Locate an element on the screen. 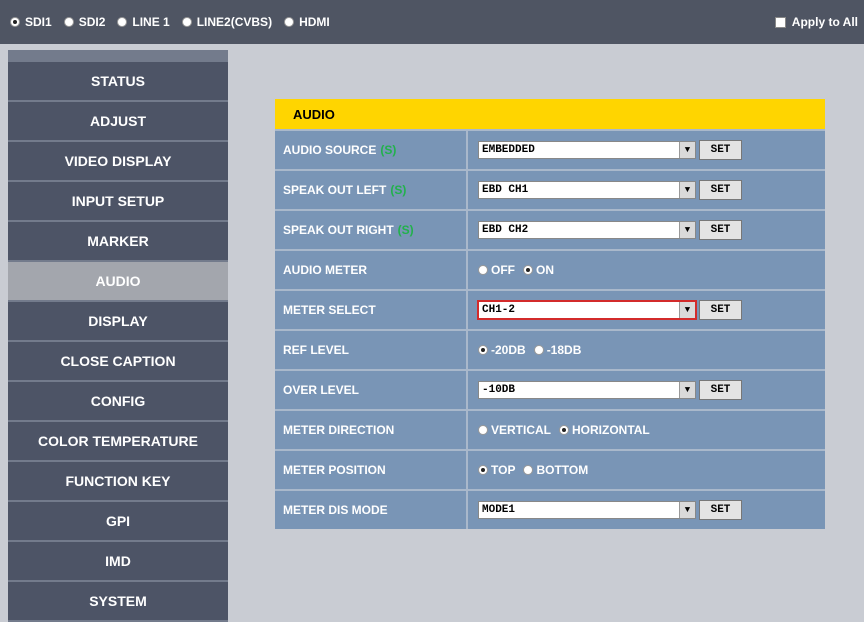 This screenshot has width=864, height=622. ref-level-label: REF LEVEL is located at coordinates (371, 350).